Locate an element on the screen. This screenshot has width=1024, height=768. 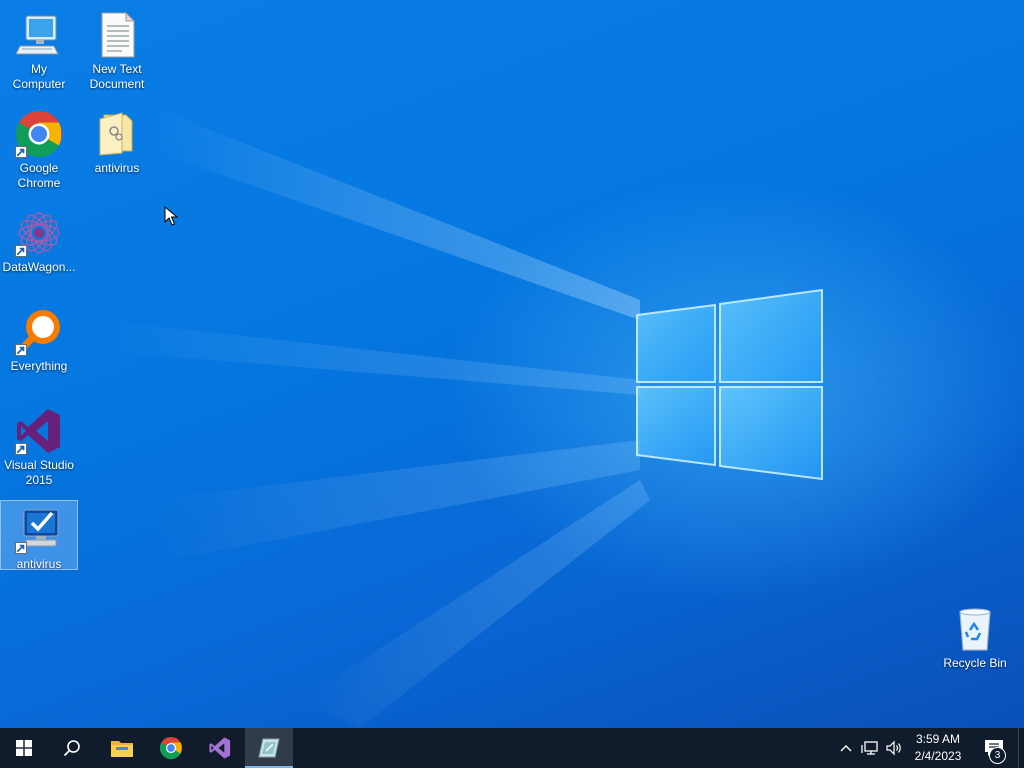
taskbar-chrome is located at coordinates (171, 748).